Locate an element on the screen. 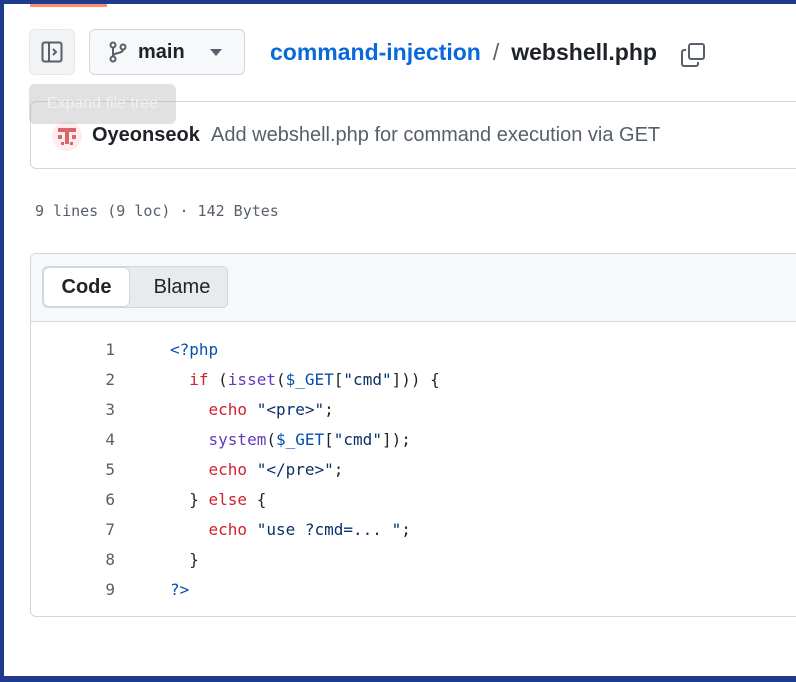 This screenshot has height=682, width=796. line-number: 5 is located at coordinates (73, 469).